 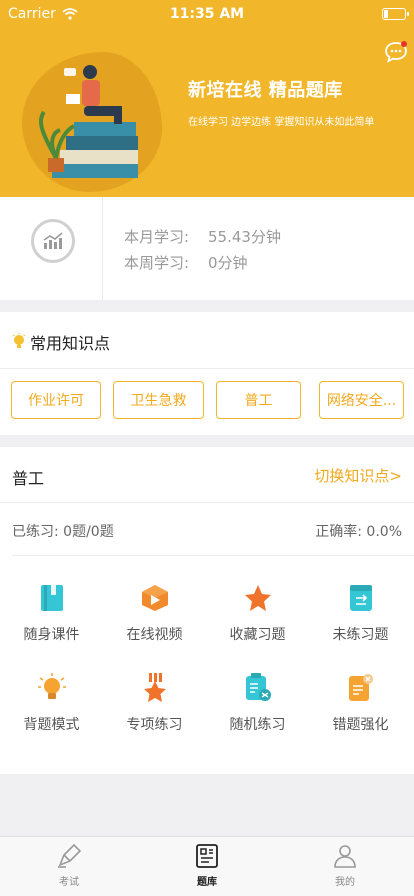 What do you see at coordinates (157, 237) in the screenshot?
I see `month-study-label: 本月学习:` at bounding box center [157, 237].